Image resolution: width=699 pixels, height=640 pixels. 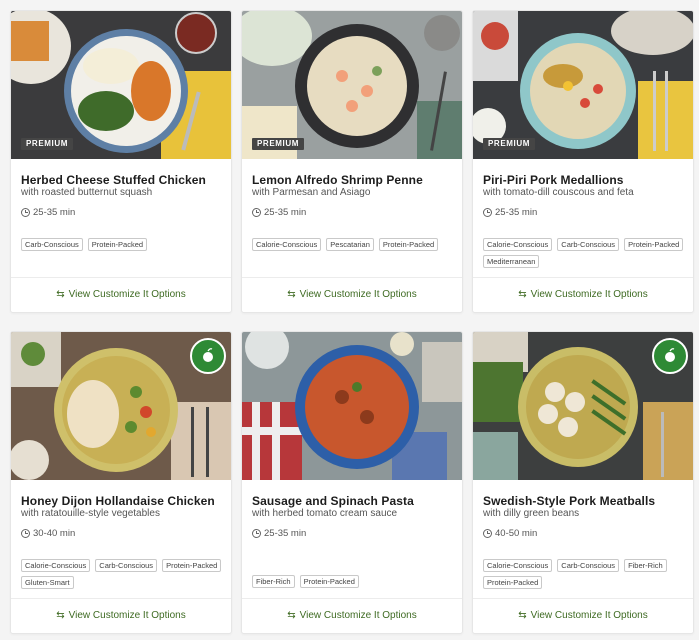 What do you see at coordinates (87, 192) in the screenshot?
I see `recipe-subtitle: with roasted butternut squash` at bounding box center [87, 192].